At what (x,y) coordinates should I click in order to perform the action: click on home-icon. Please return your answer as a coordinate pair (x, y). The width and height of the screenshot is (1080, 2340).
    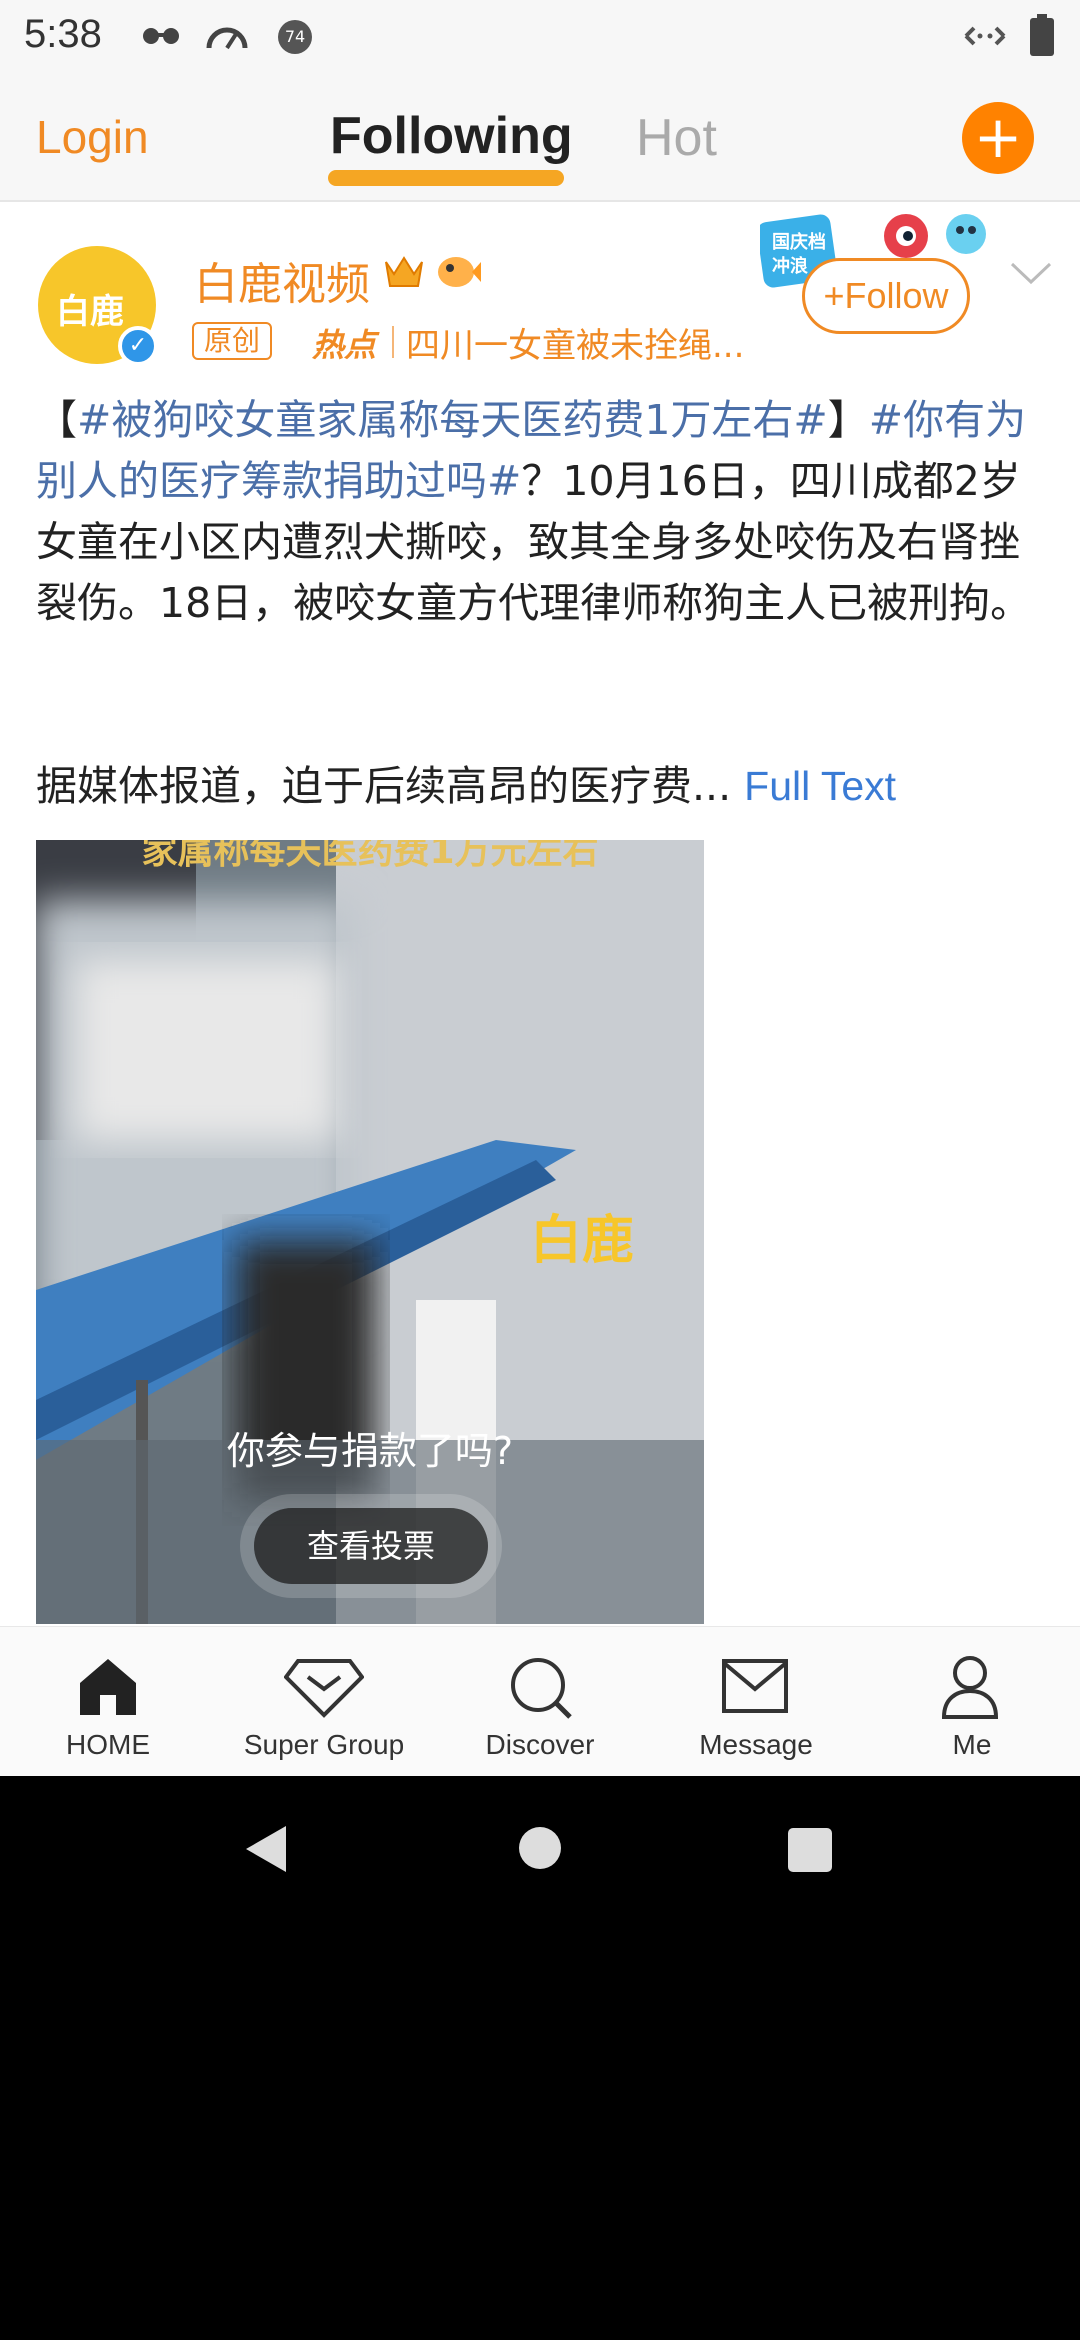
    Looking at the image, I should click on (108, 1687).